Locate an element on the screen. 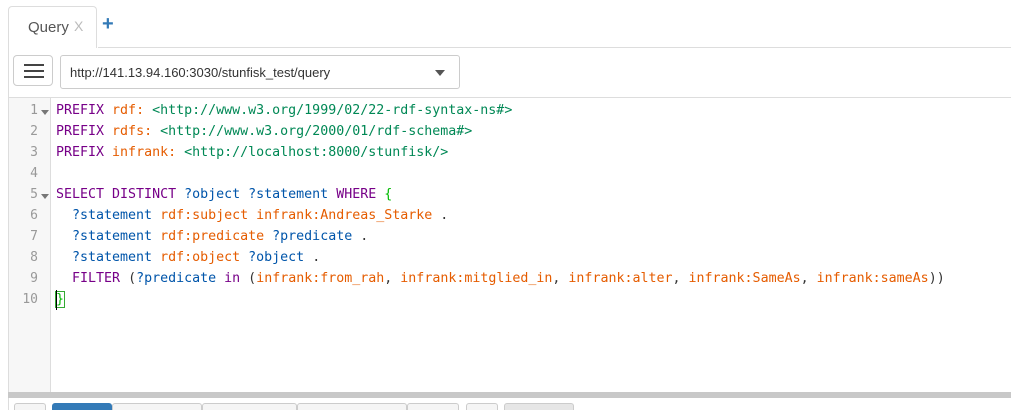 This screenshot has width=1011, height=410. code-token: rdf:object is located at coordinates (204, 257).